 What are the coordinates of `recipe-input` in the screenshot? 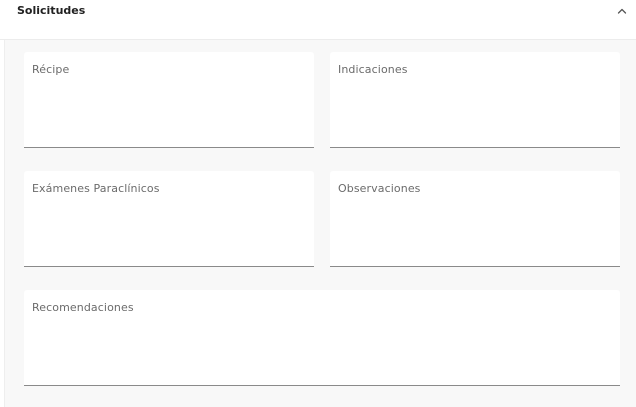 It's located at (169, 110).